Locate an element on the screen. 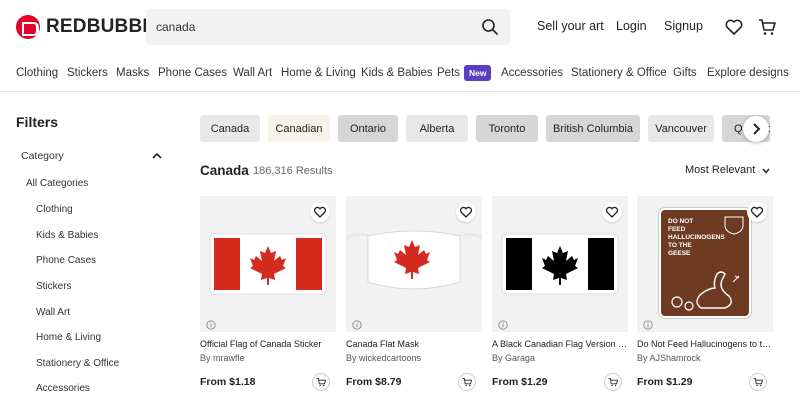 Image resolution: width=800 pixels, height=406 pixels. cart-icon is located at coordinates (767, 27).